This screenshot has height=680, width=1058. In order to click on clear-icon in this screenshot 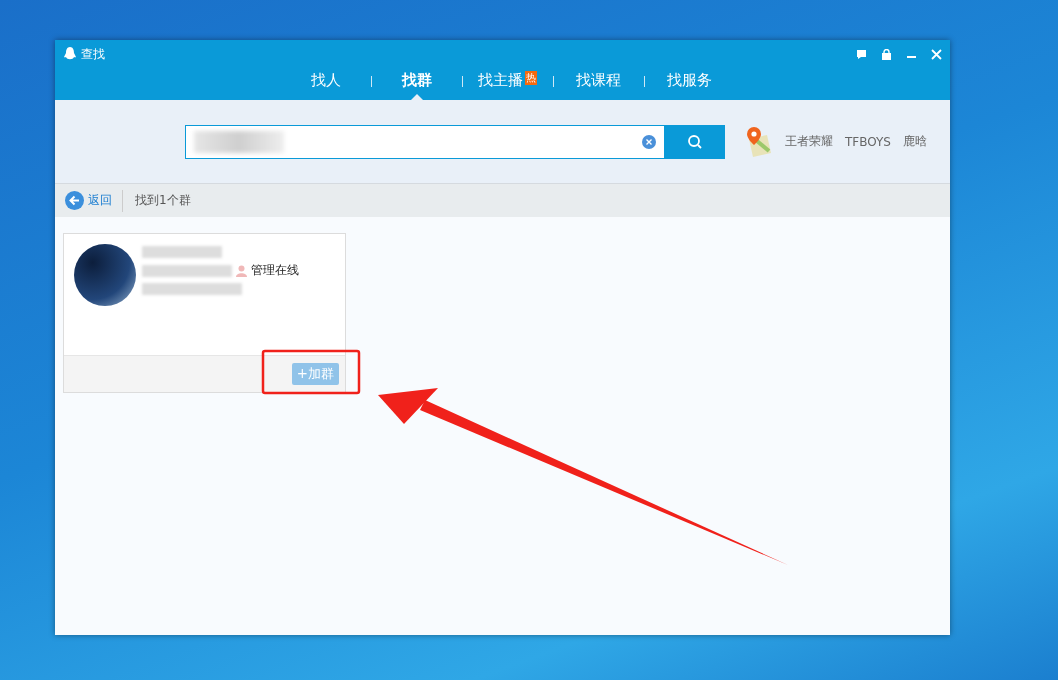, I will do `click(649, 141)`.